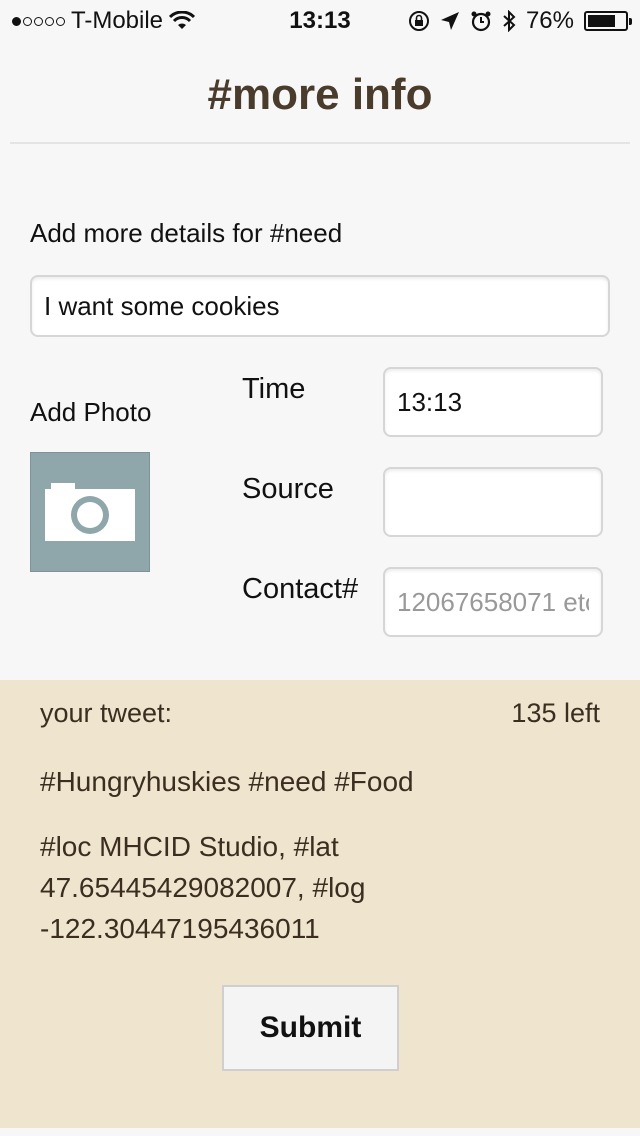 This screenshot has height=1136, width=640. I want to click on submit-button: Submit, so click(310, 1028).